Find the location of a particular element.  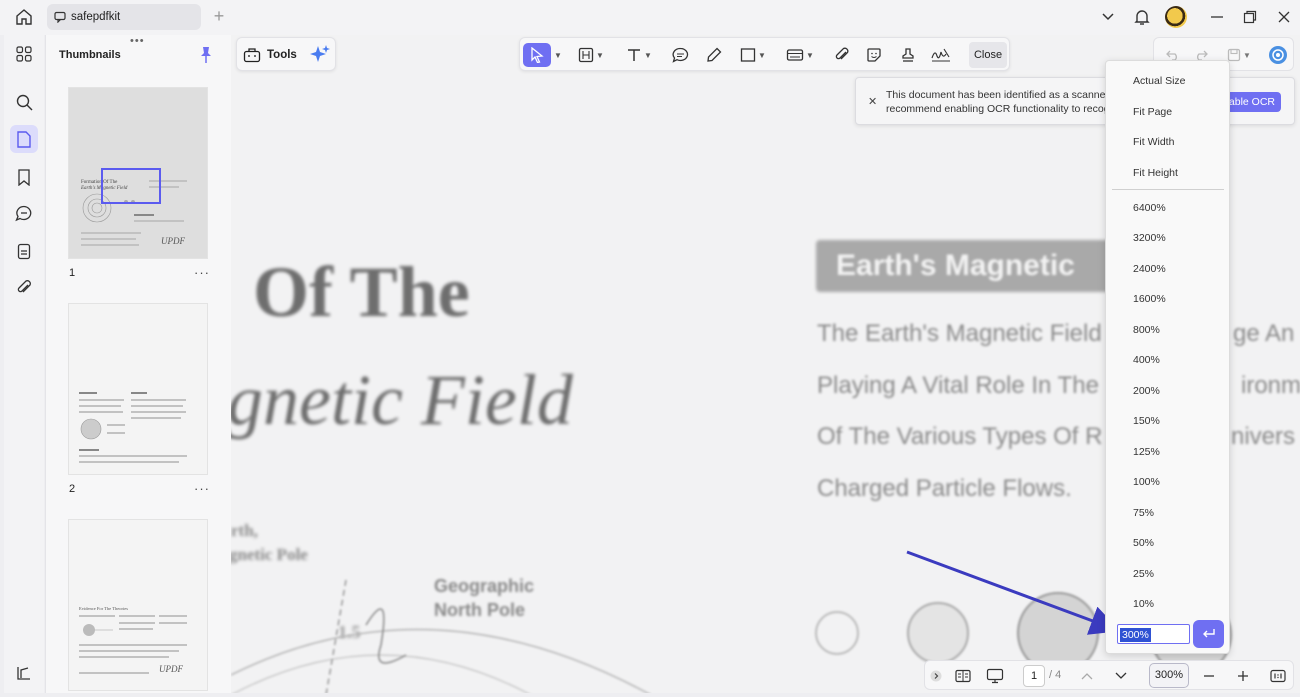

total-pages: / 4 is located at coordinates (1055, 675).